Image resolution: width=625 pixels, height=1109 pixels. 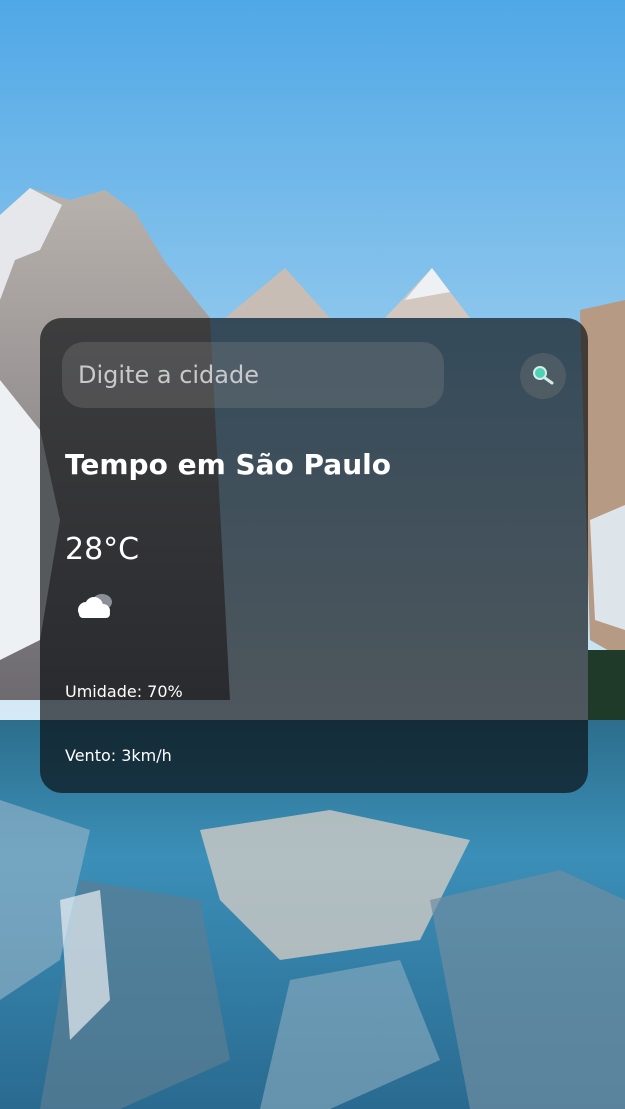 What do you see at coordinates (228, 464) in the screenshot?
I see `city-title: Tempo em São Paulo` at bounding box center [228, 464].